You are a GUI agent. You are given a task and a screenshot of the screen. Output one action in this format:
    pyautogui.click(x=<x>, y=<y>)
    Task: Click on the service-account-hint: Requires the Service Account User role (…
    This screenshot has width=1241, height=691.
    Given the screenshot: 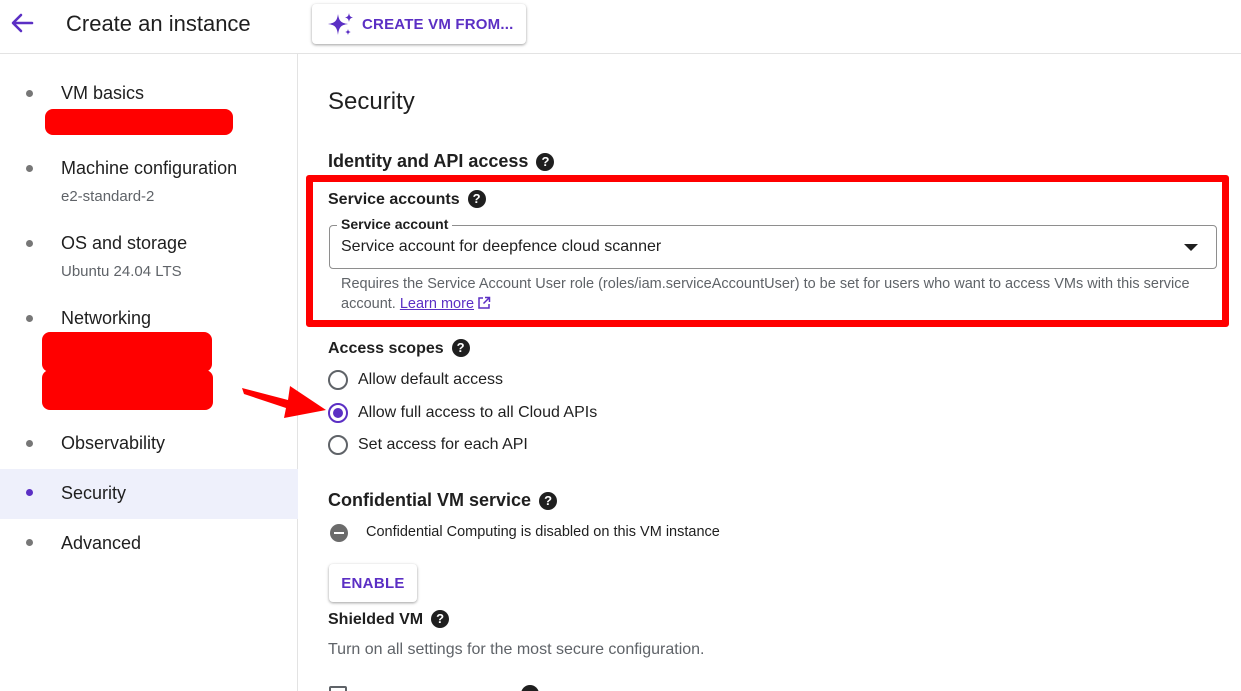 What is the action you would take?
    pyautogui.click(x=771, y=295)
    